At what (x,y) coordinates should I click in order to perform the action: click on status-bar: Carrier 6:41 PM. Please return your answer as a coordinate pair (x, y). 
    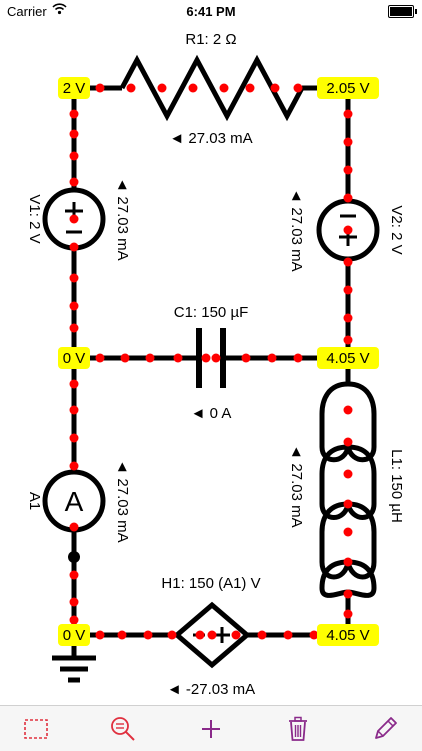
    Looking at the image, I should click on (211, 11).